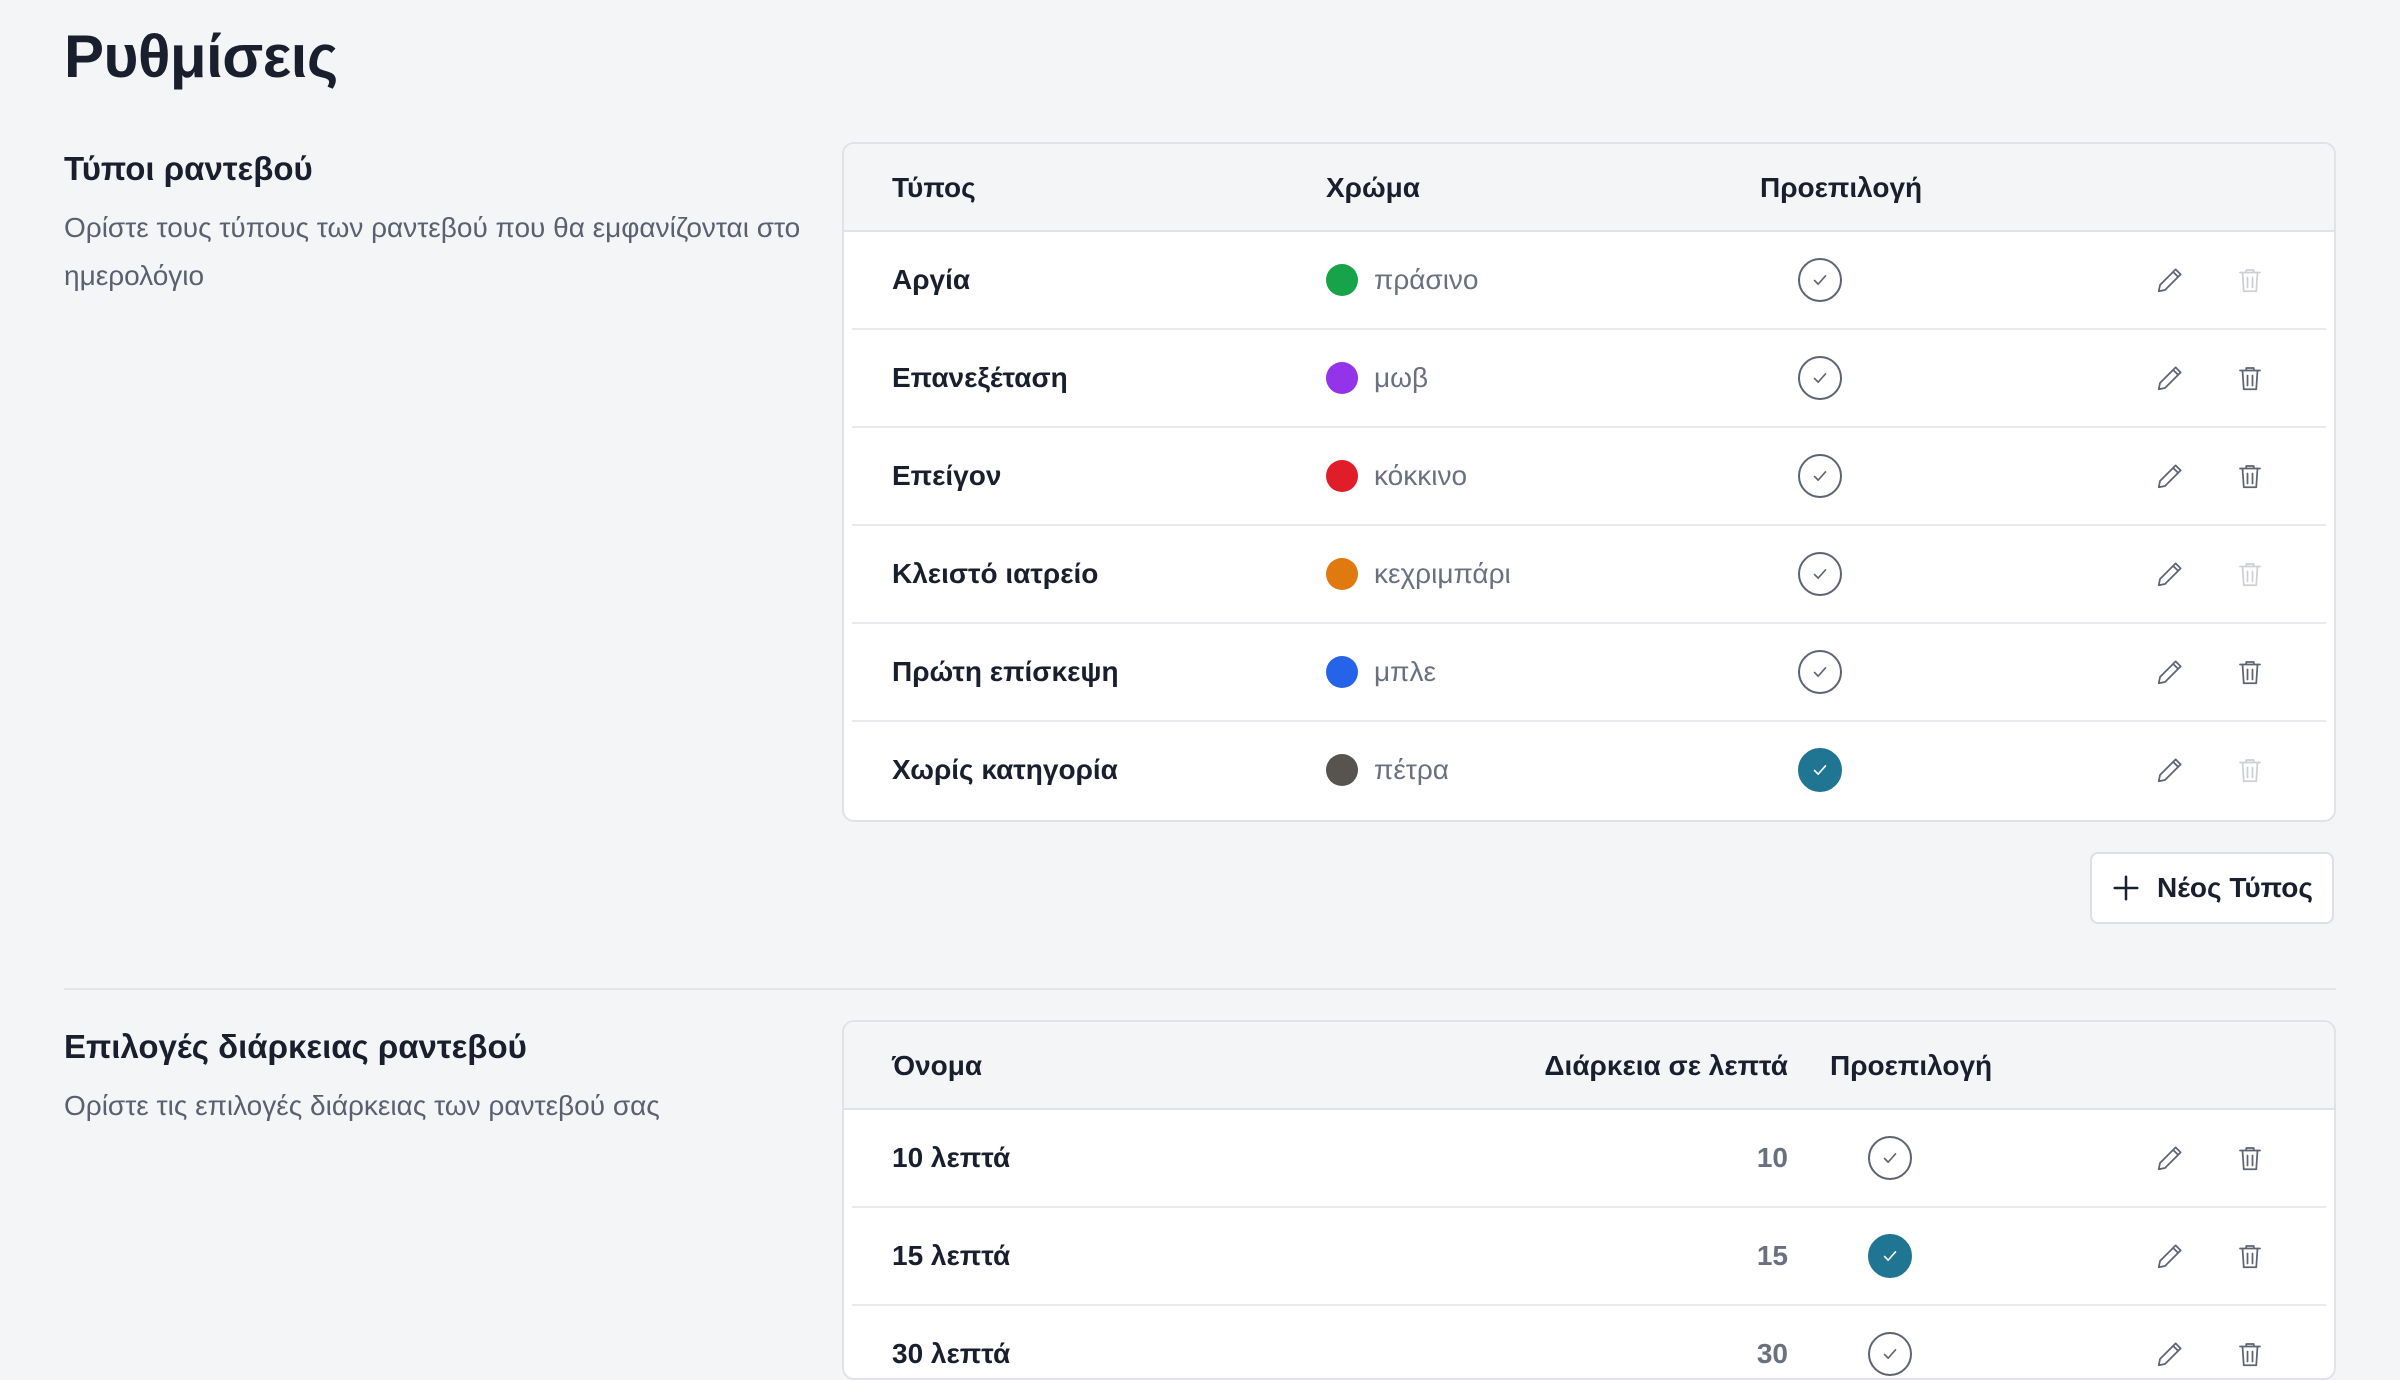 This screenshot has width=2400, height=1380. What do you see at coordinates (934, 187) in the screenshot?
I see `header-type: Τύπος` at bounding box center [934, 187].